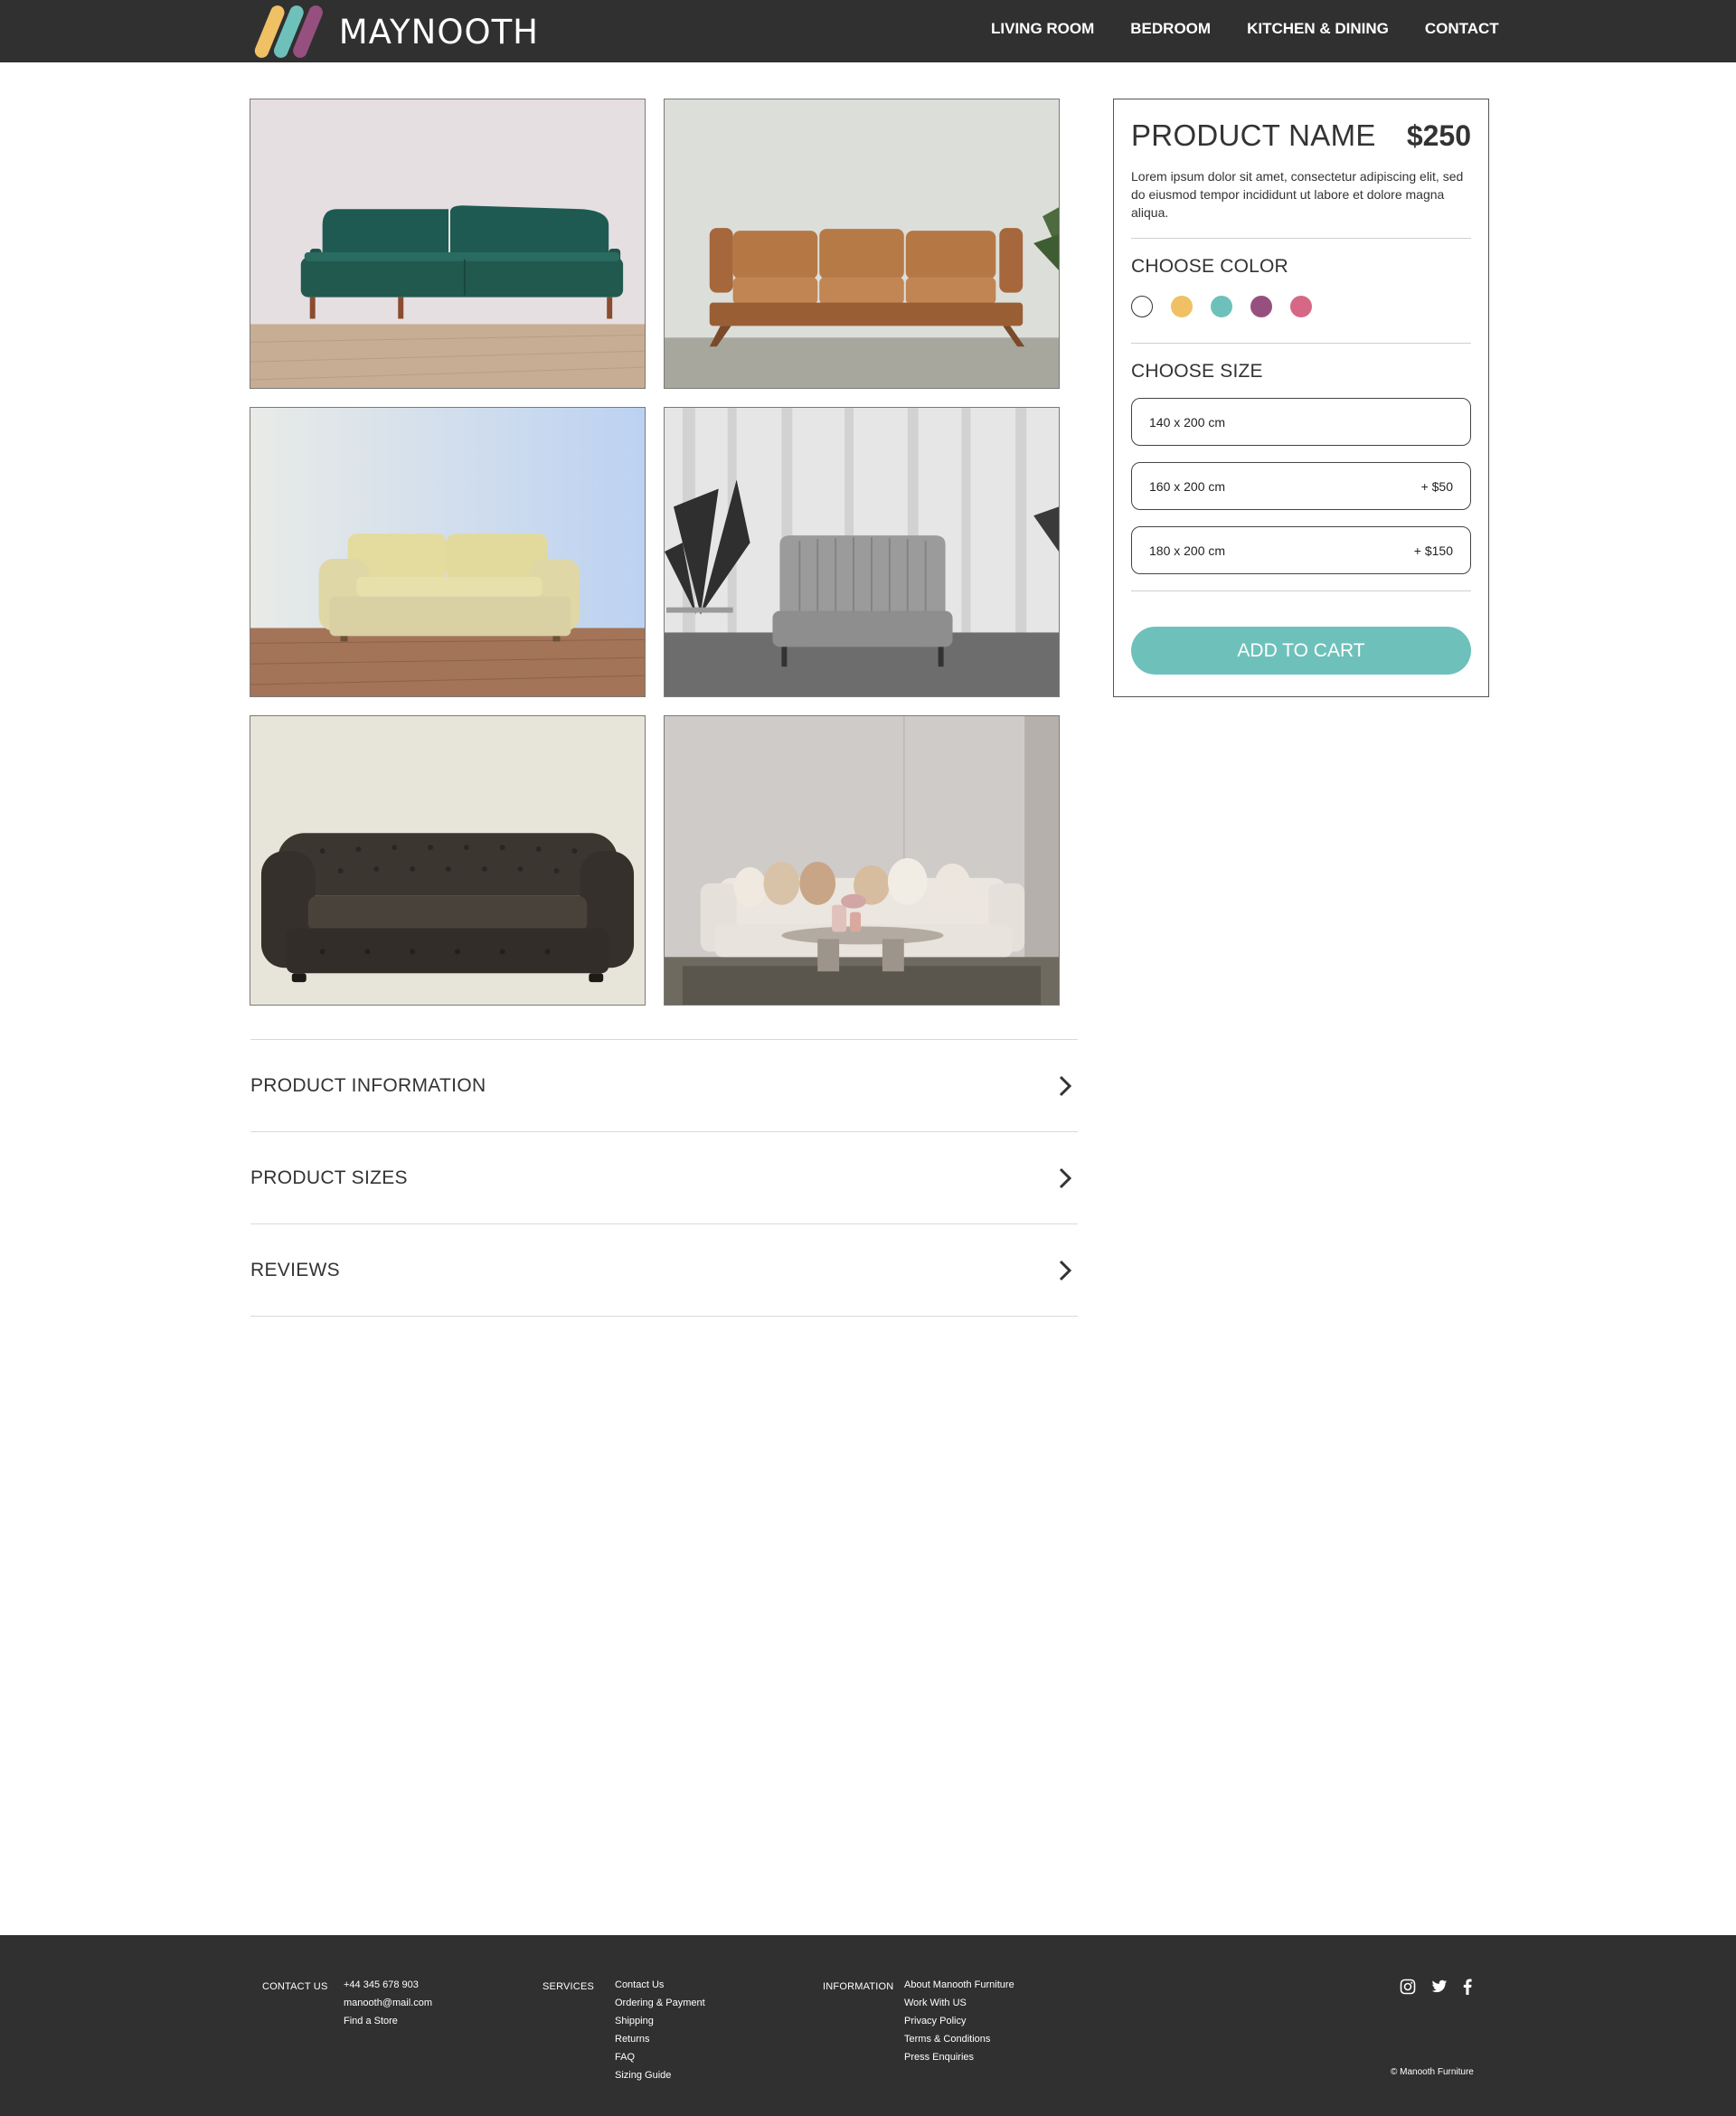 Image resolution: width=1736 pixels, height=2116 pixels. What do you see at coordinates (664, 1270) in the screenshot?
I see `accordion-reviews: REVIEWS` at bounding box center [664, 1270].